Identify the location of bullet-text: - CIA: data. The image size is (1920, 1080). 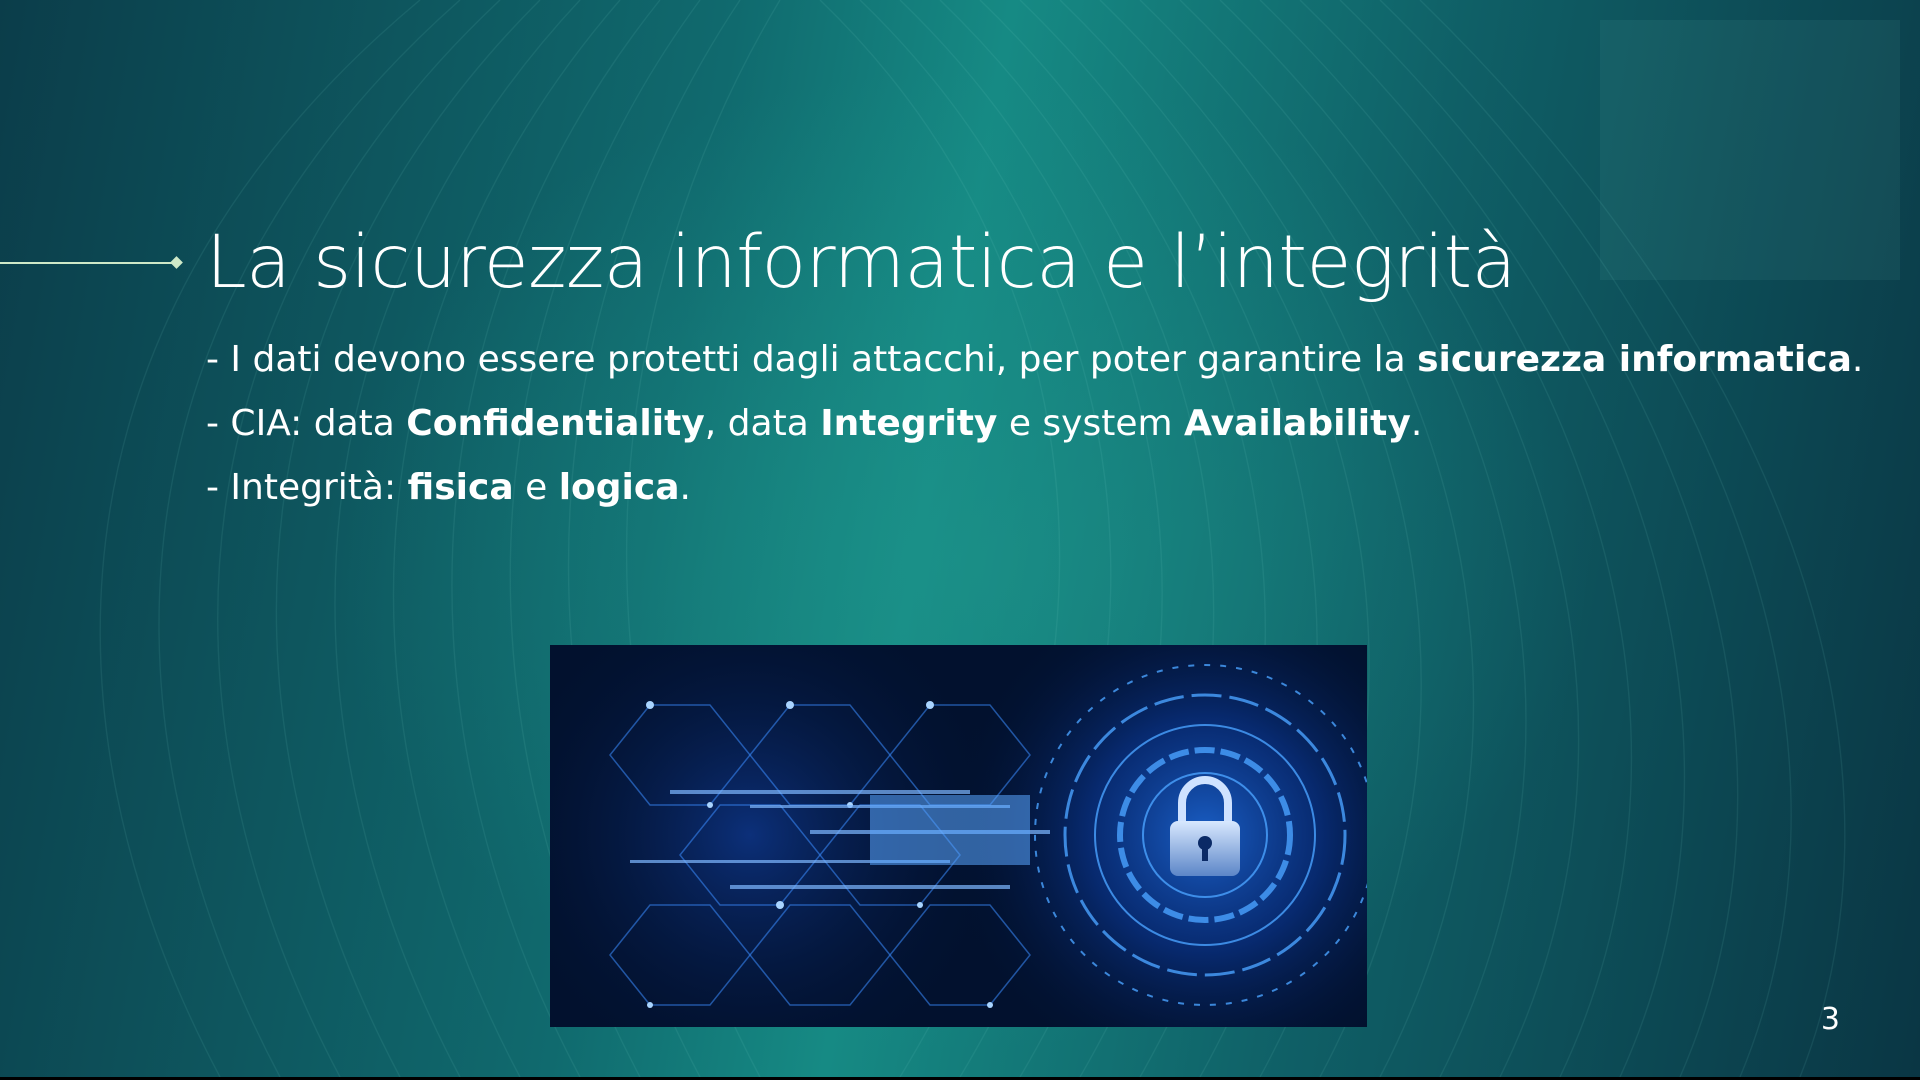
(306, 423).